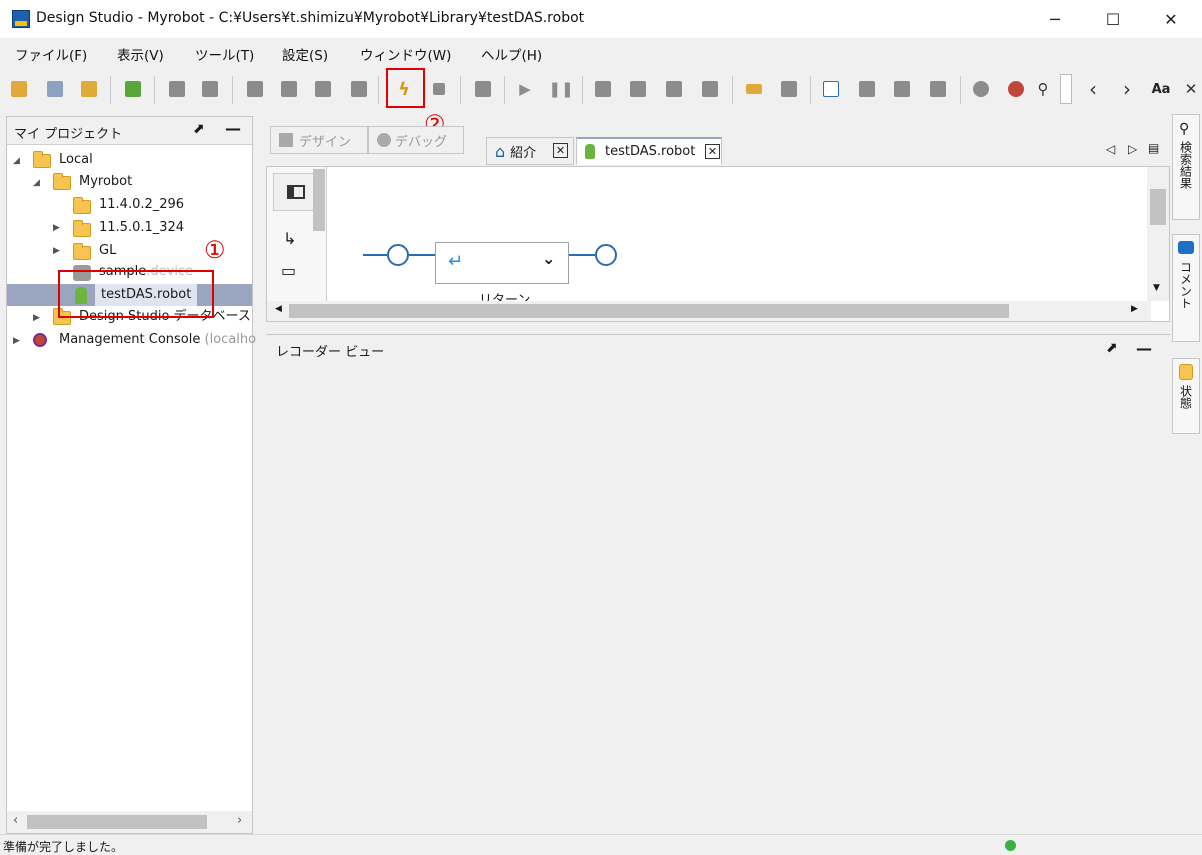 This screenshot has width=1202, height=855. Describe the element at coordinates (867, 89) in the screenshot. I see `remove-node-icon` at that location.